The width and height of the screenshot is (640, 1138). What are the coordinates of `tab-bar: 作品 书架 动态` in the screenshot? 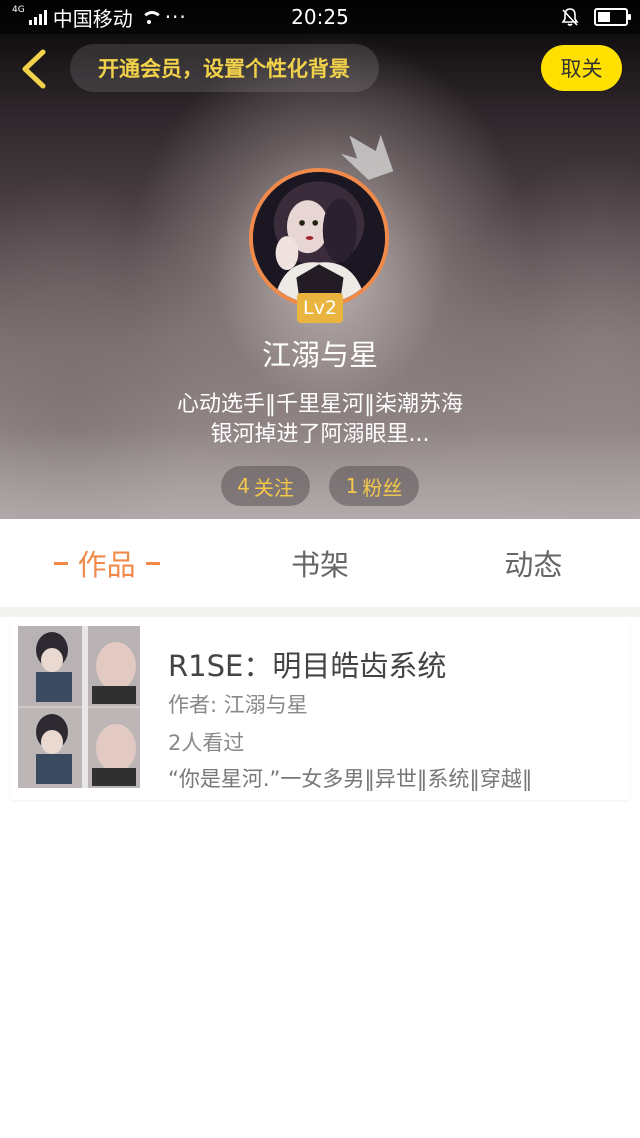 It's located at (320, 563).